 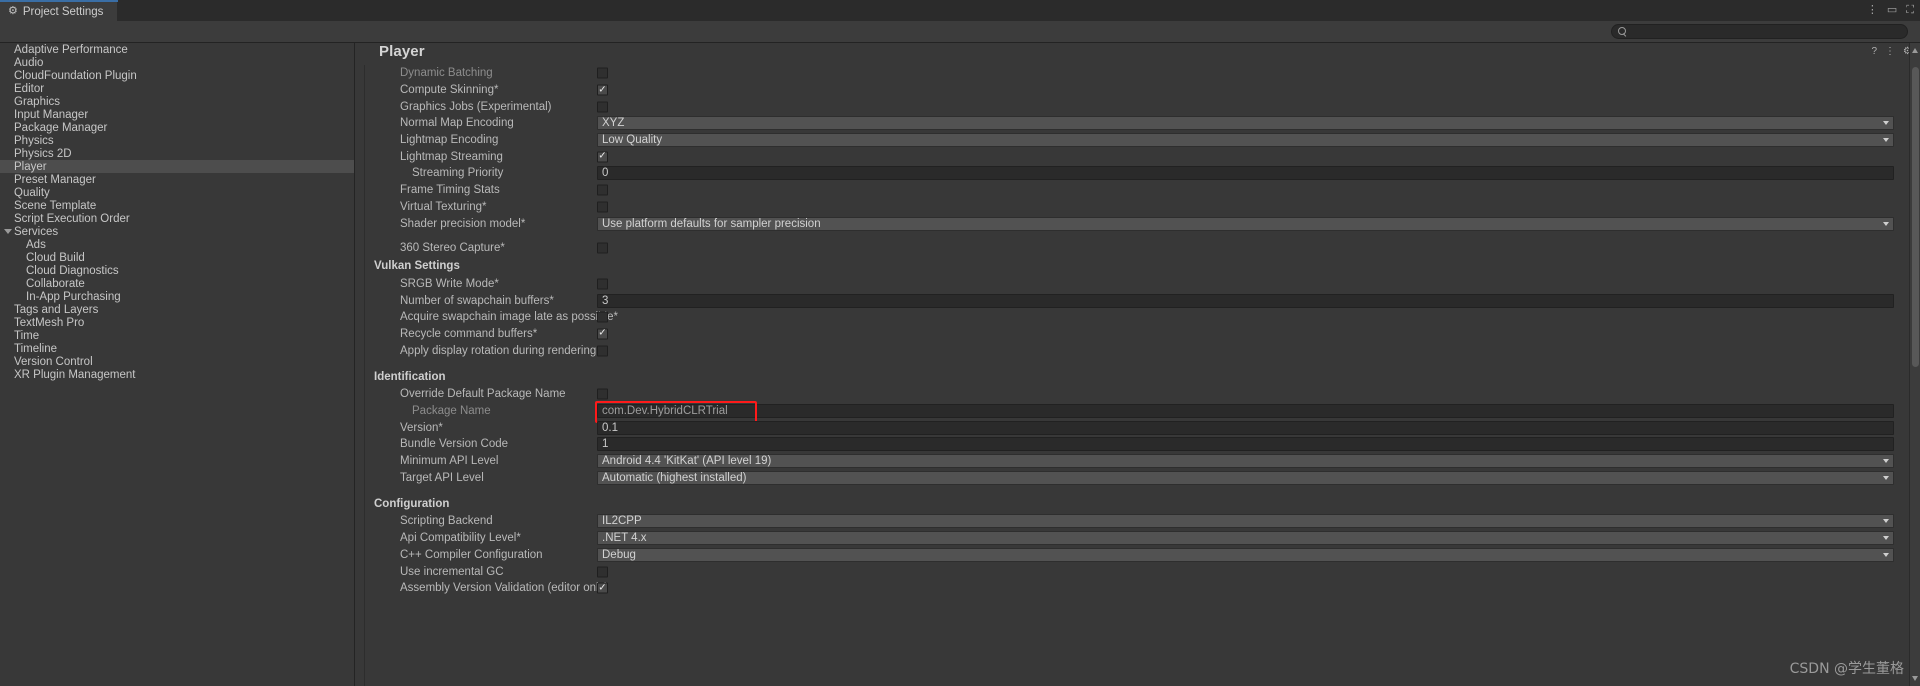 What do you see at coordinates (1915, 50) in the screenshot?
I see `scroll-up-arrow-icon` at bounding box center [1915, 50].